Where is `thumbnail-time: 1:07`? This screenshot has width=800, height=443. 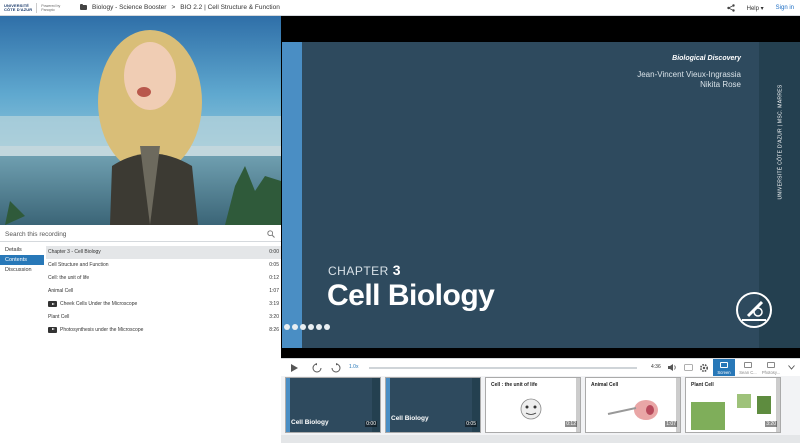
thumbnail-time: 1:07 is located at coordinates (671, 424).